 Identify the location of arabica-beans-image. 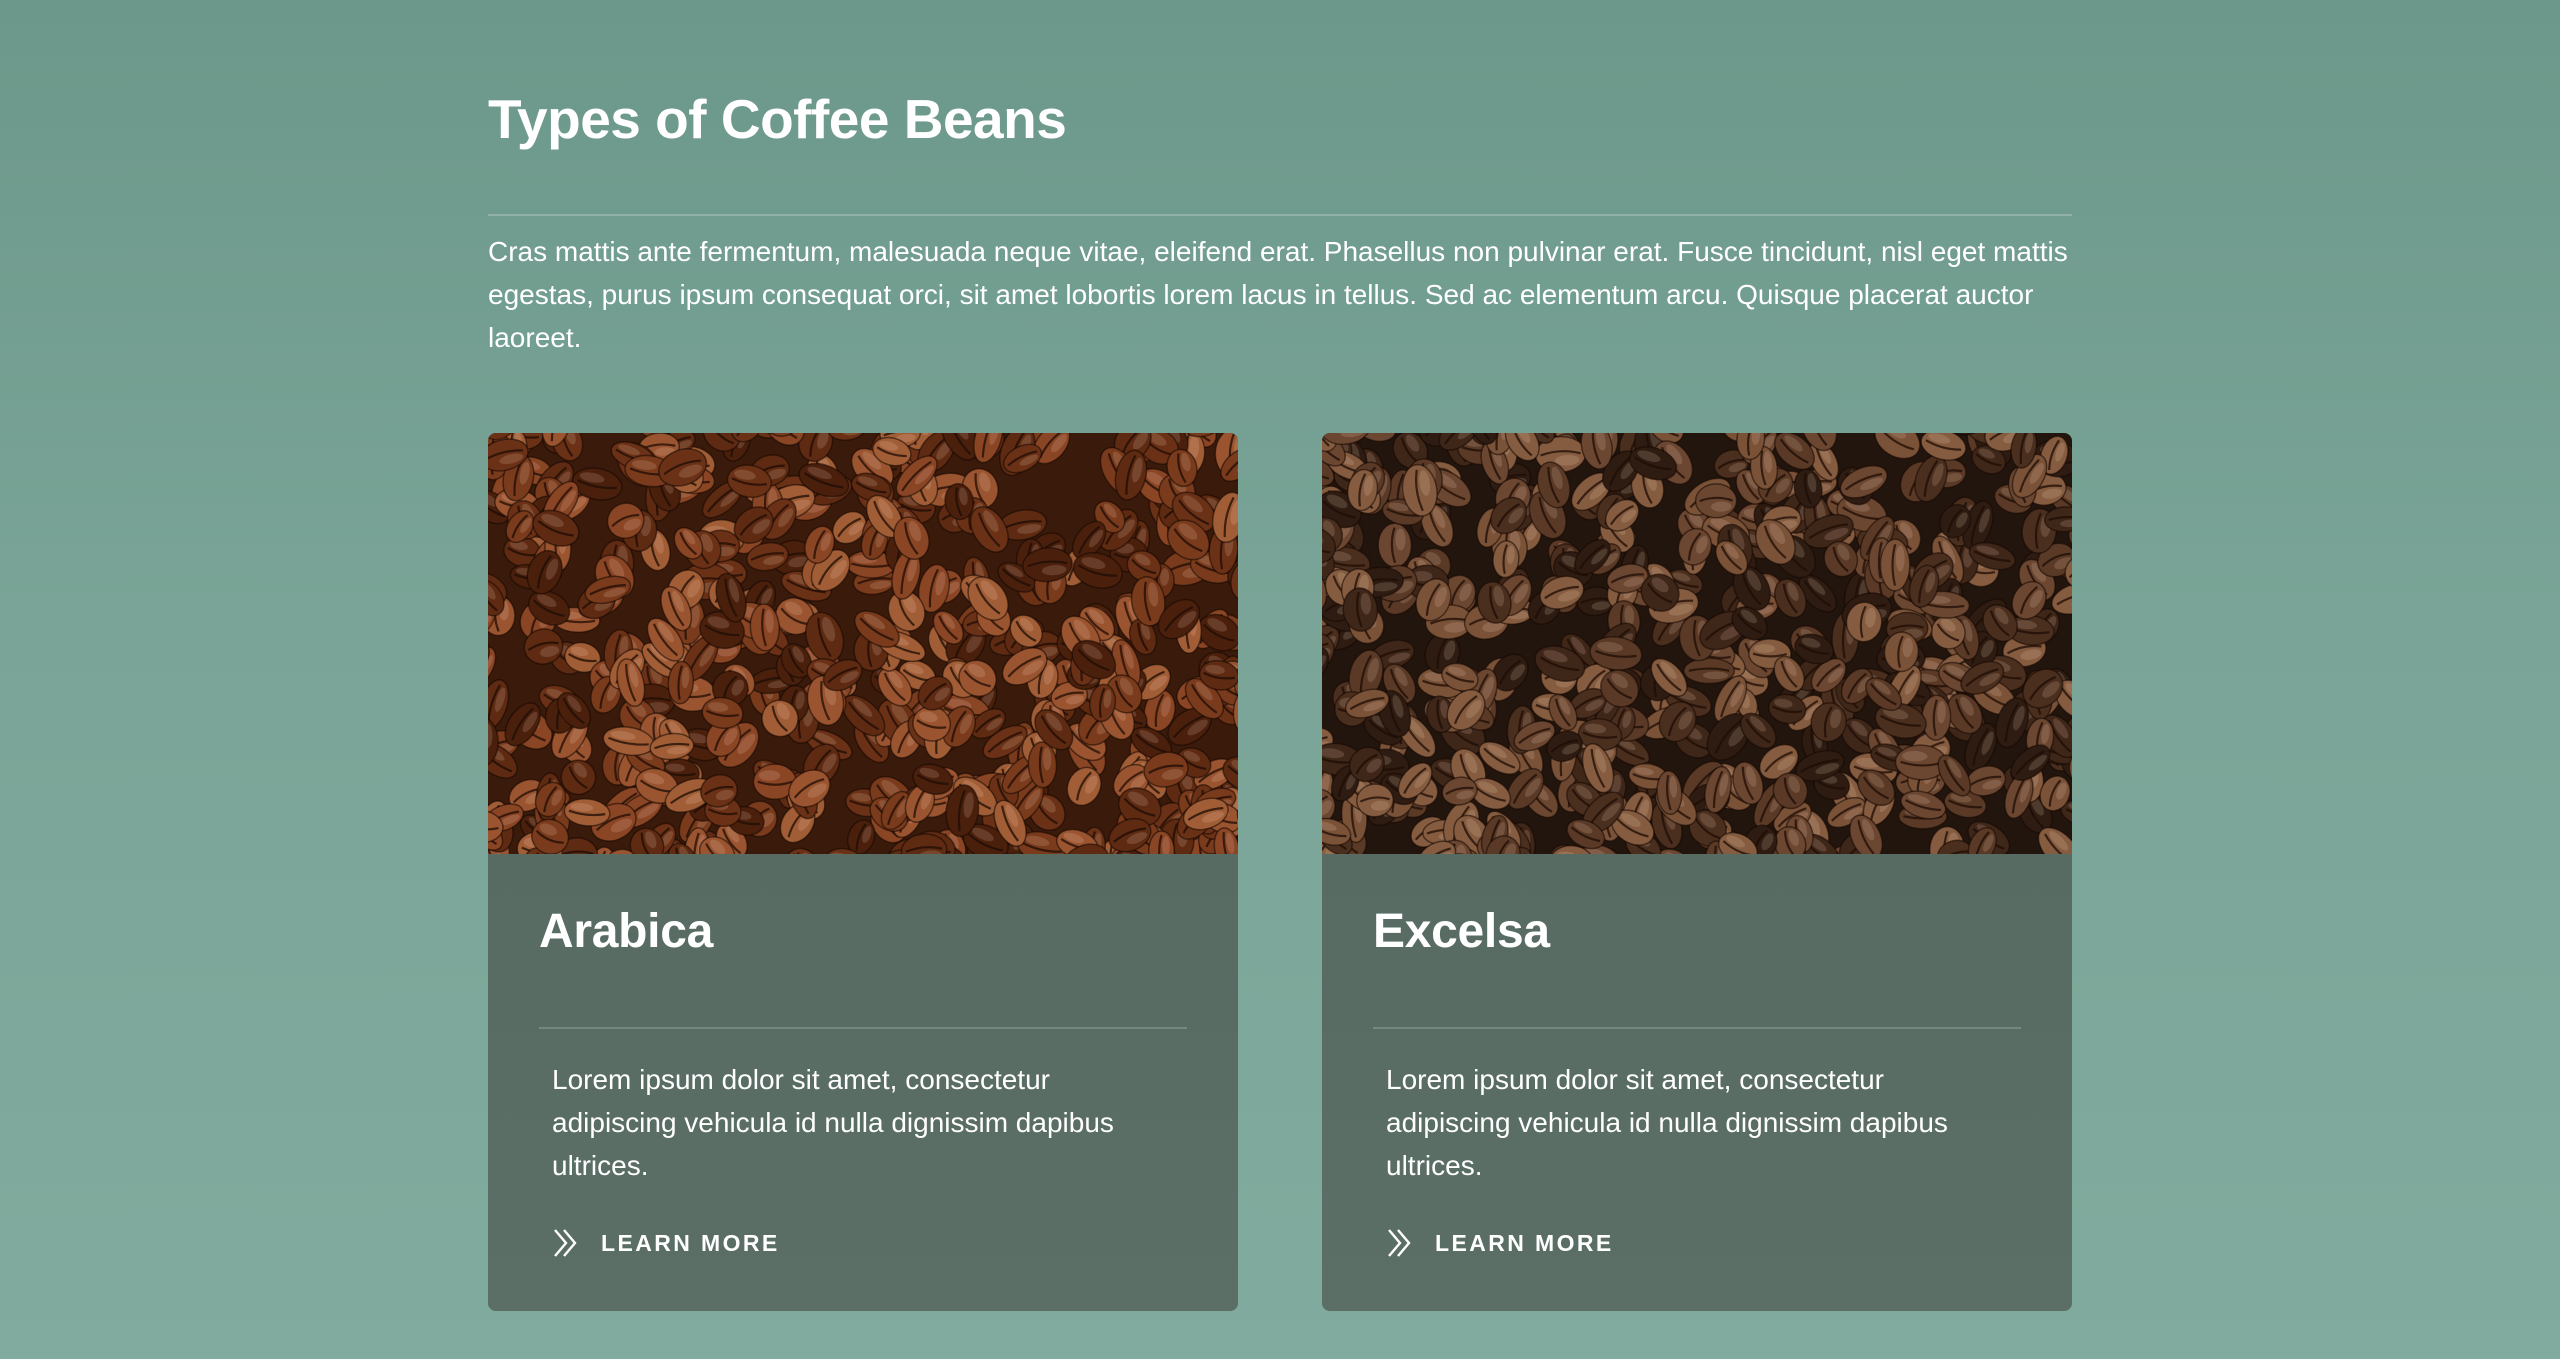
(863, 643).